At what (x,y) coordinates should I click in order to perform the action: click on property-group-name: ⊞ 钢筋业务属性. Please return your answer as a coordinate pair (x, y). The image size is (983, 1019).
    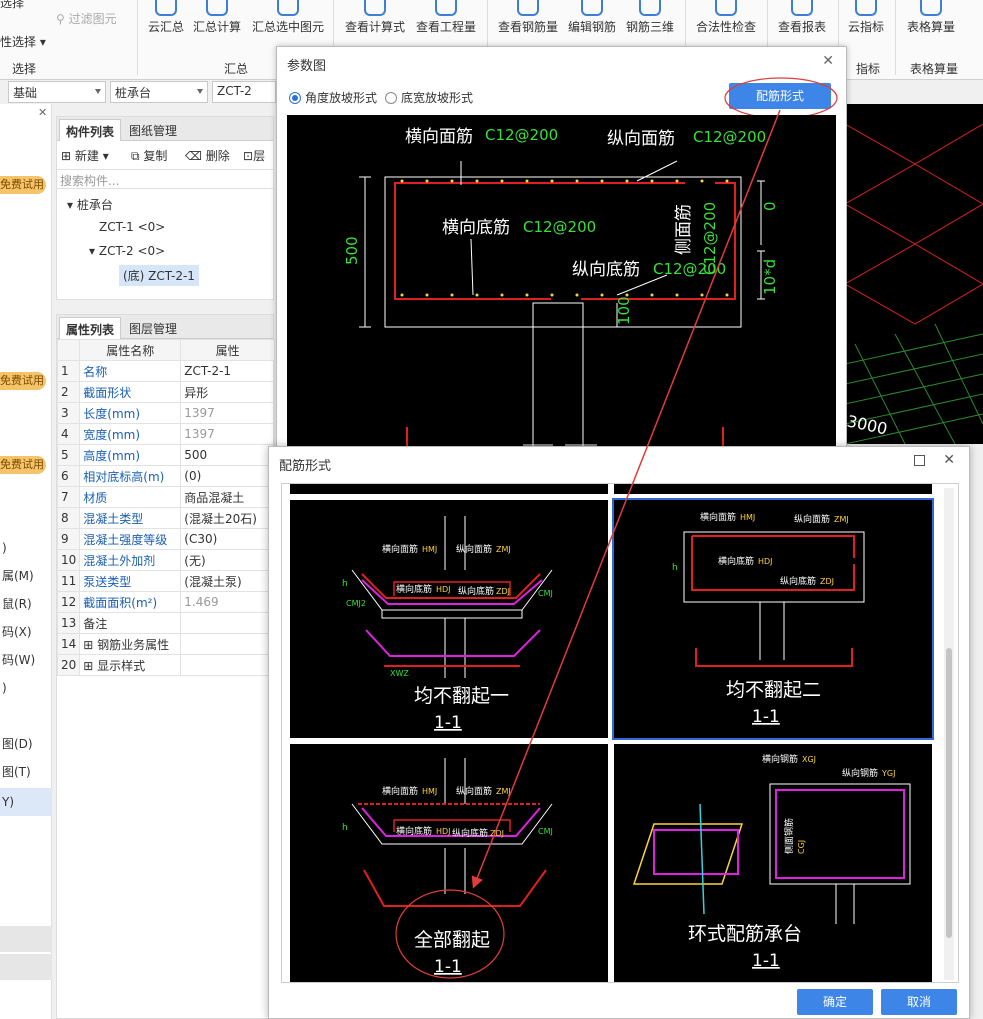
    Looking at the image, I should click on (130, 644).